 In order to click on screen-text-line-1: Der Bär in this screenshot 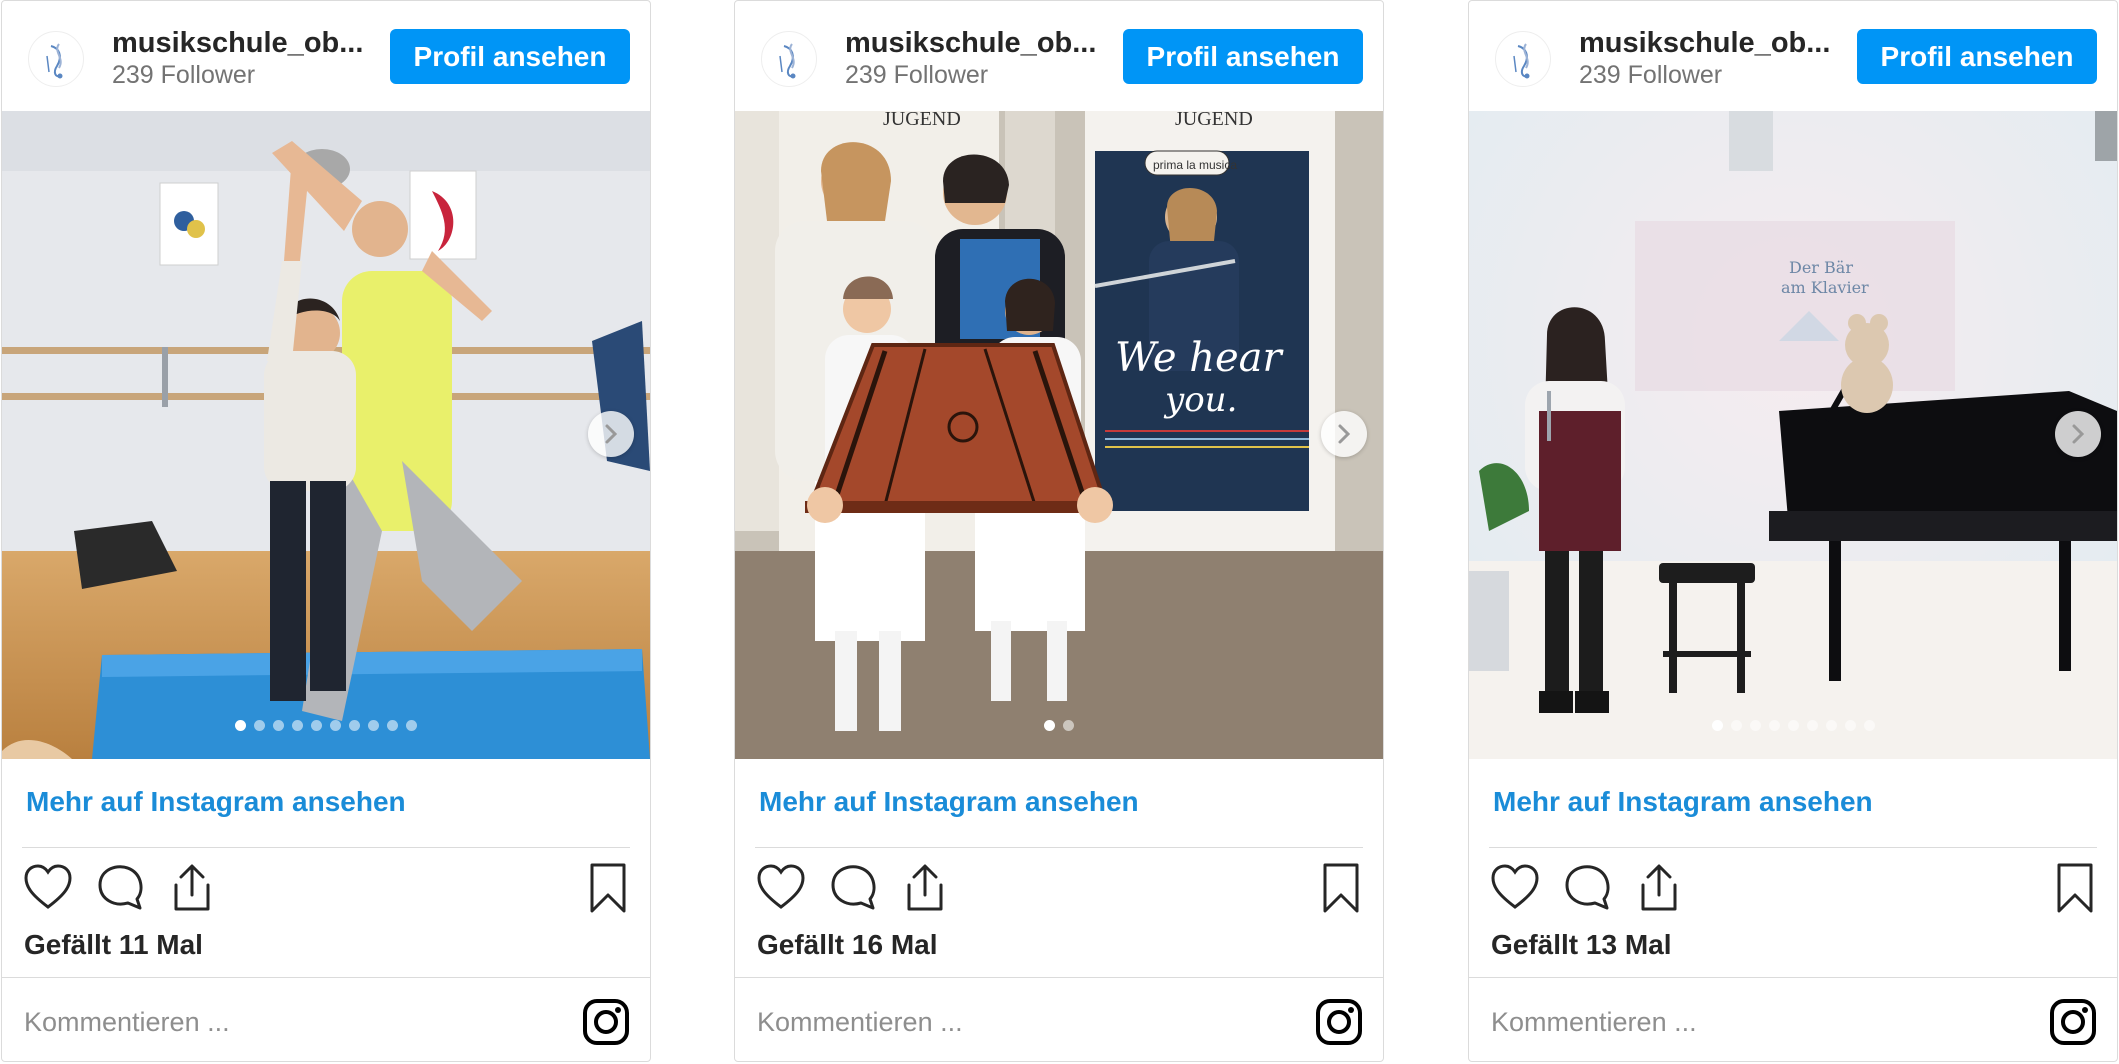, I will do `click(1821, 267)`.